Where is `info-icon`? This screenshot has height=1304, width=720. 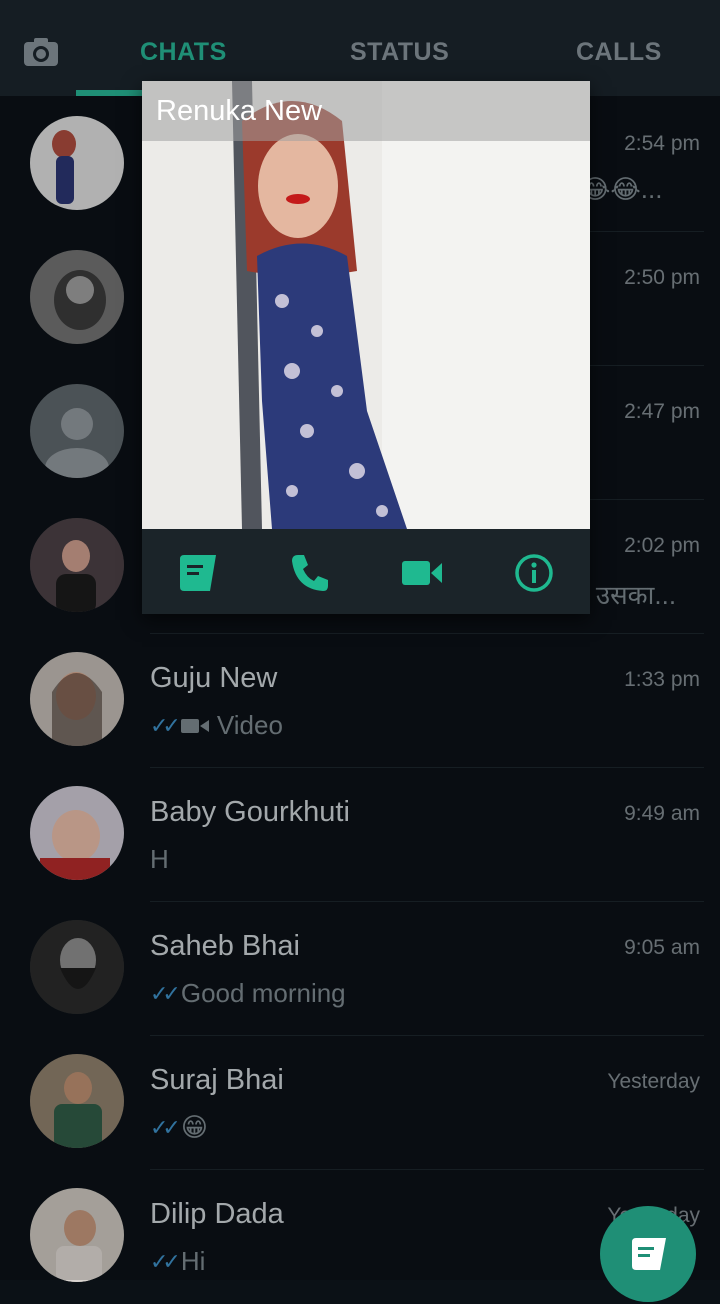
info-icon is located at coordinates (534, 573).